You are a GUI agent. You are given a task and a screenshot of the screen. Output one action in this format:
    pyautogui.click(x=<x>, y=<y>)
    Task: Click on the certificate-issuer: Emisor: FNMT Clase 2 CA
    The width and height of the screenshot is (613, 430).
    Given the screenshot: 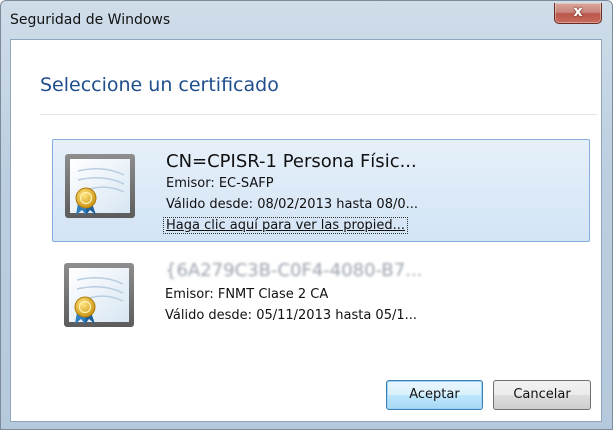 What is the action you would take?
    pyautogui.click(x=247, y=294)
    